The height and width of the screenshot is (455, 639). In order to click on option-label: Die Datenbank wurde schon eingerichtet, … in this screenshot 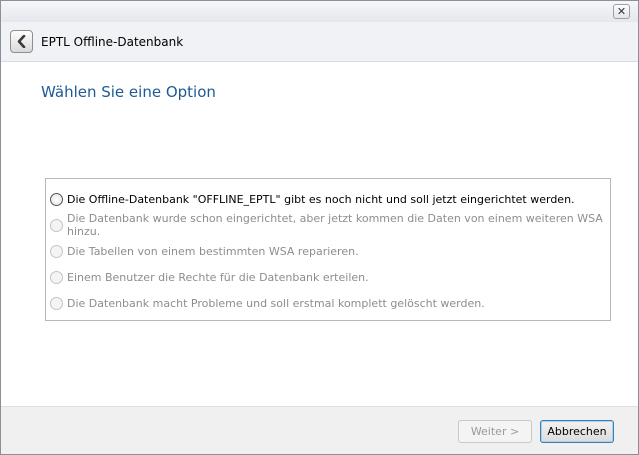, I will do `click(335, 225)`.